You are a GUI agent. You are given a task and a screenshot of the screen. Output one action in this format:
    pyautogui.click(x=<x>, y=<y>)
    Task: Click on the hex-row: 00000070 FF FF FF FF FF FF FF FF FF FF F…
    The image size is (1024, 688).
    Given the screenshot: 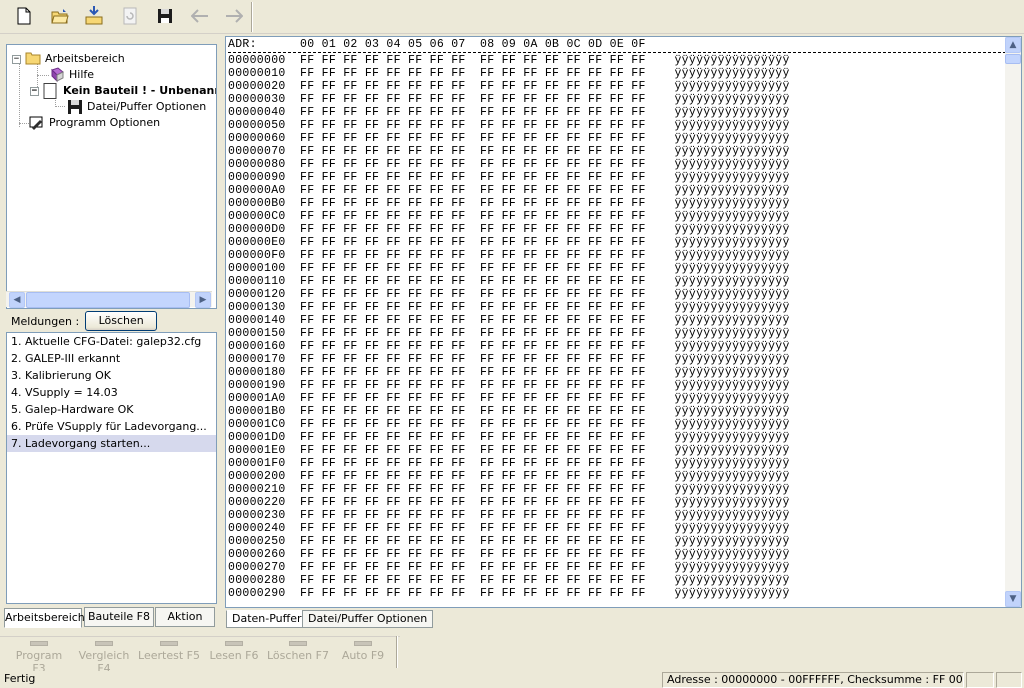 What is the action you would take?
    pyautogui.click(x=617, y=151)
    